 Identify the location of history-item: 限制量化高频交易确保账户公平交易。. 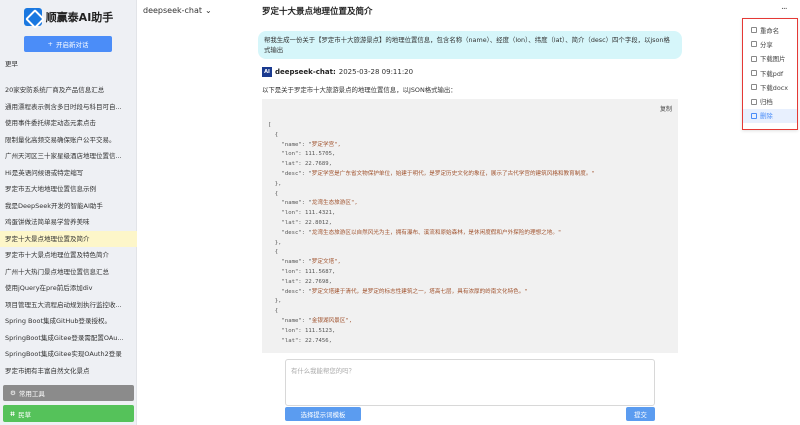
(68, 140).